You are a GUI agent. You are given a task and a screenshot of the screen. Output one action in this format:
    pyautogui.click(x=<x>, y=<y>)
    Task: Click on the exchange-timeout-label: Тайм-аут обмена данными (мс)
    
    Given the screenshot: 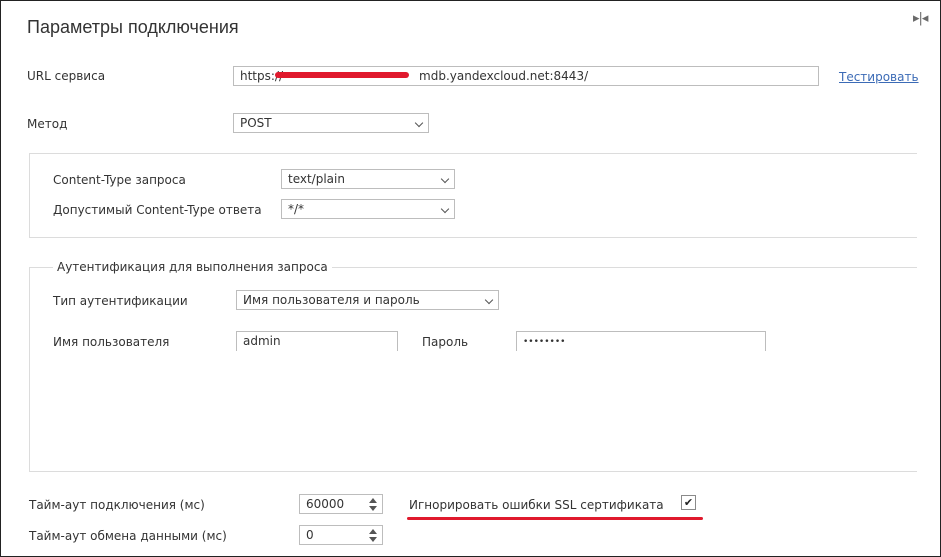 What is the action you would take?
    pyautogui.click(x=128, y=536)
    